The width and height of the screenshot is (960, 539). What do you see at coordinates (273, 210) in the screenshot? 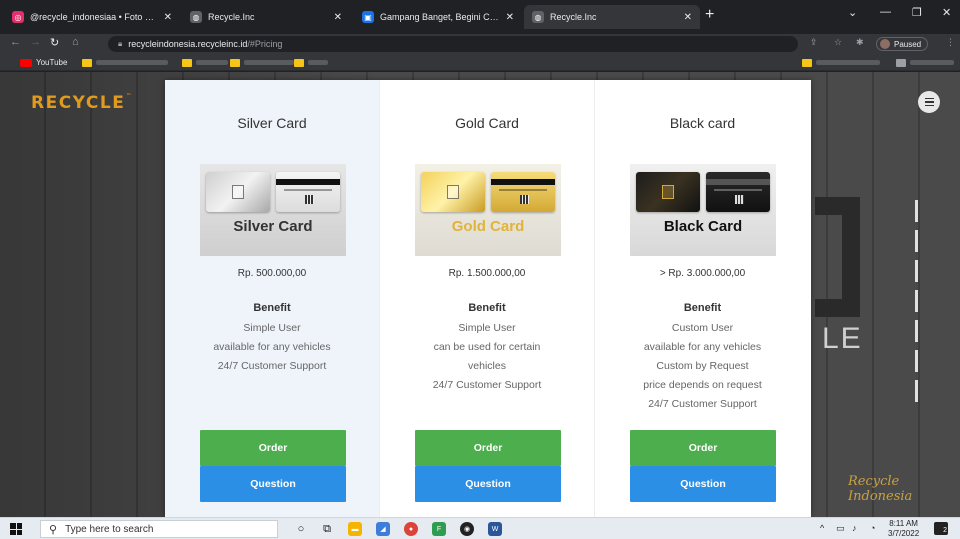
I see `card-image: Silver Card` at bounding box center [273, 210].